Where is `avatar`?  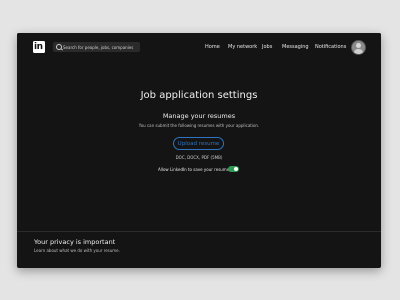
avatar is located at coordinates (358, 47).